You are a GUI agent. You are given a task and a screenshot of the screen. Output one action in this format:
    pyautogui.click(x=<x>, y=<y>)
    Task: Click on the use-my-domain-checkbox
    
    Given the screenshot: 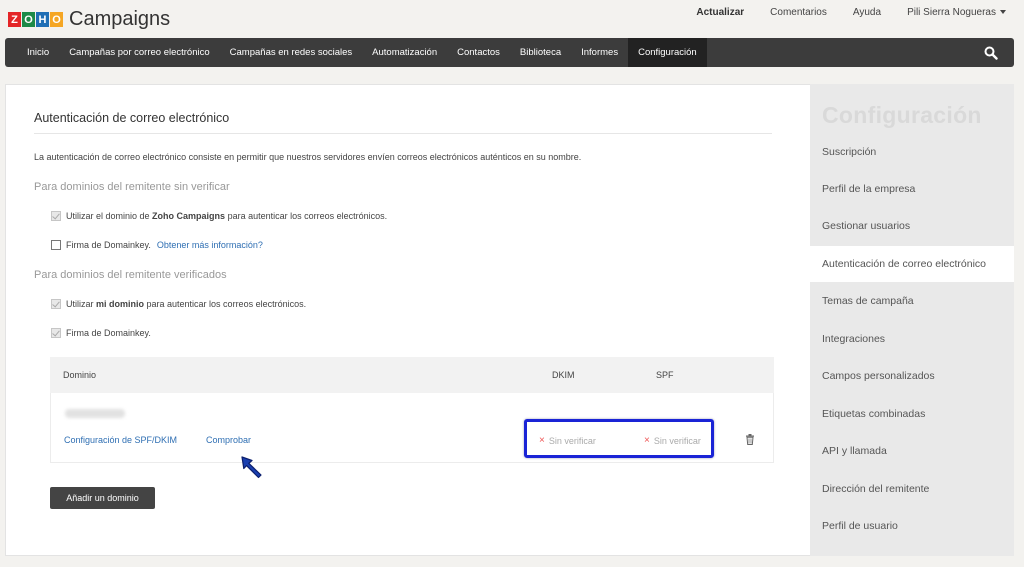 What is the action you would take?
    pyautogui.click(x=56, y=304)
    